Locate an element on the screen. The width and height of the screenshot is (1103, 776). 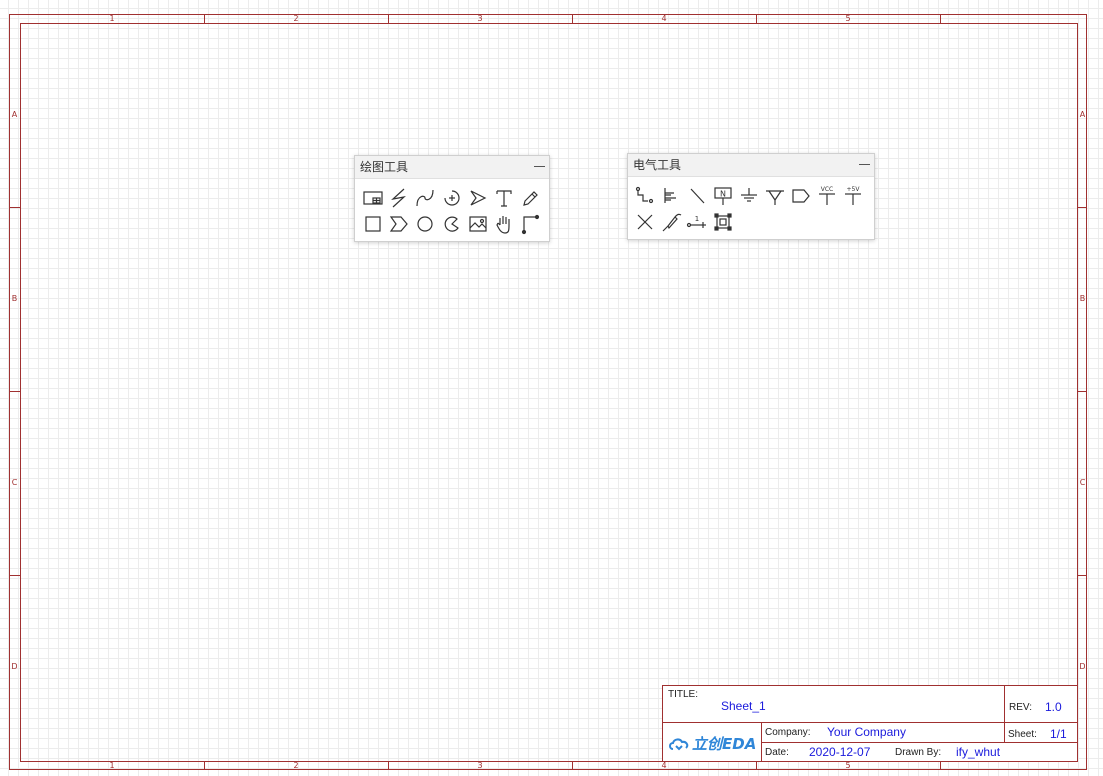
sheet-label: Sheet: is located at coordinates (1022, 734).